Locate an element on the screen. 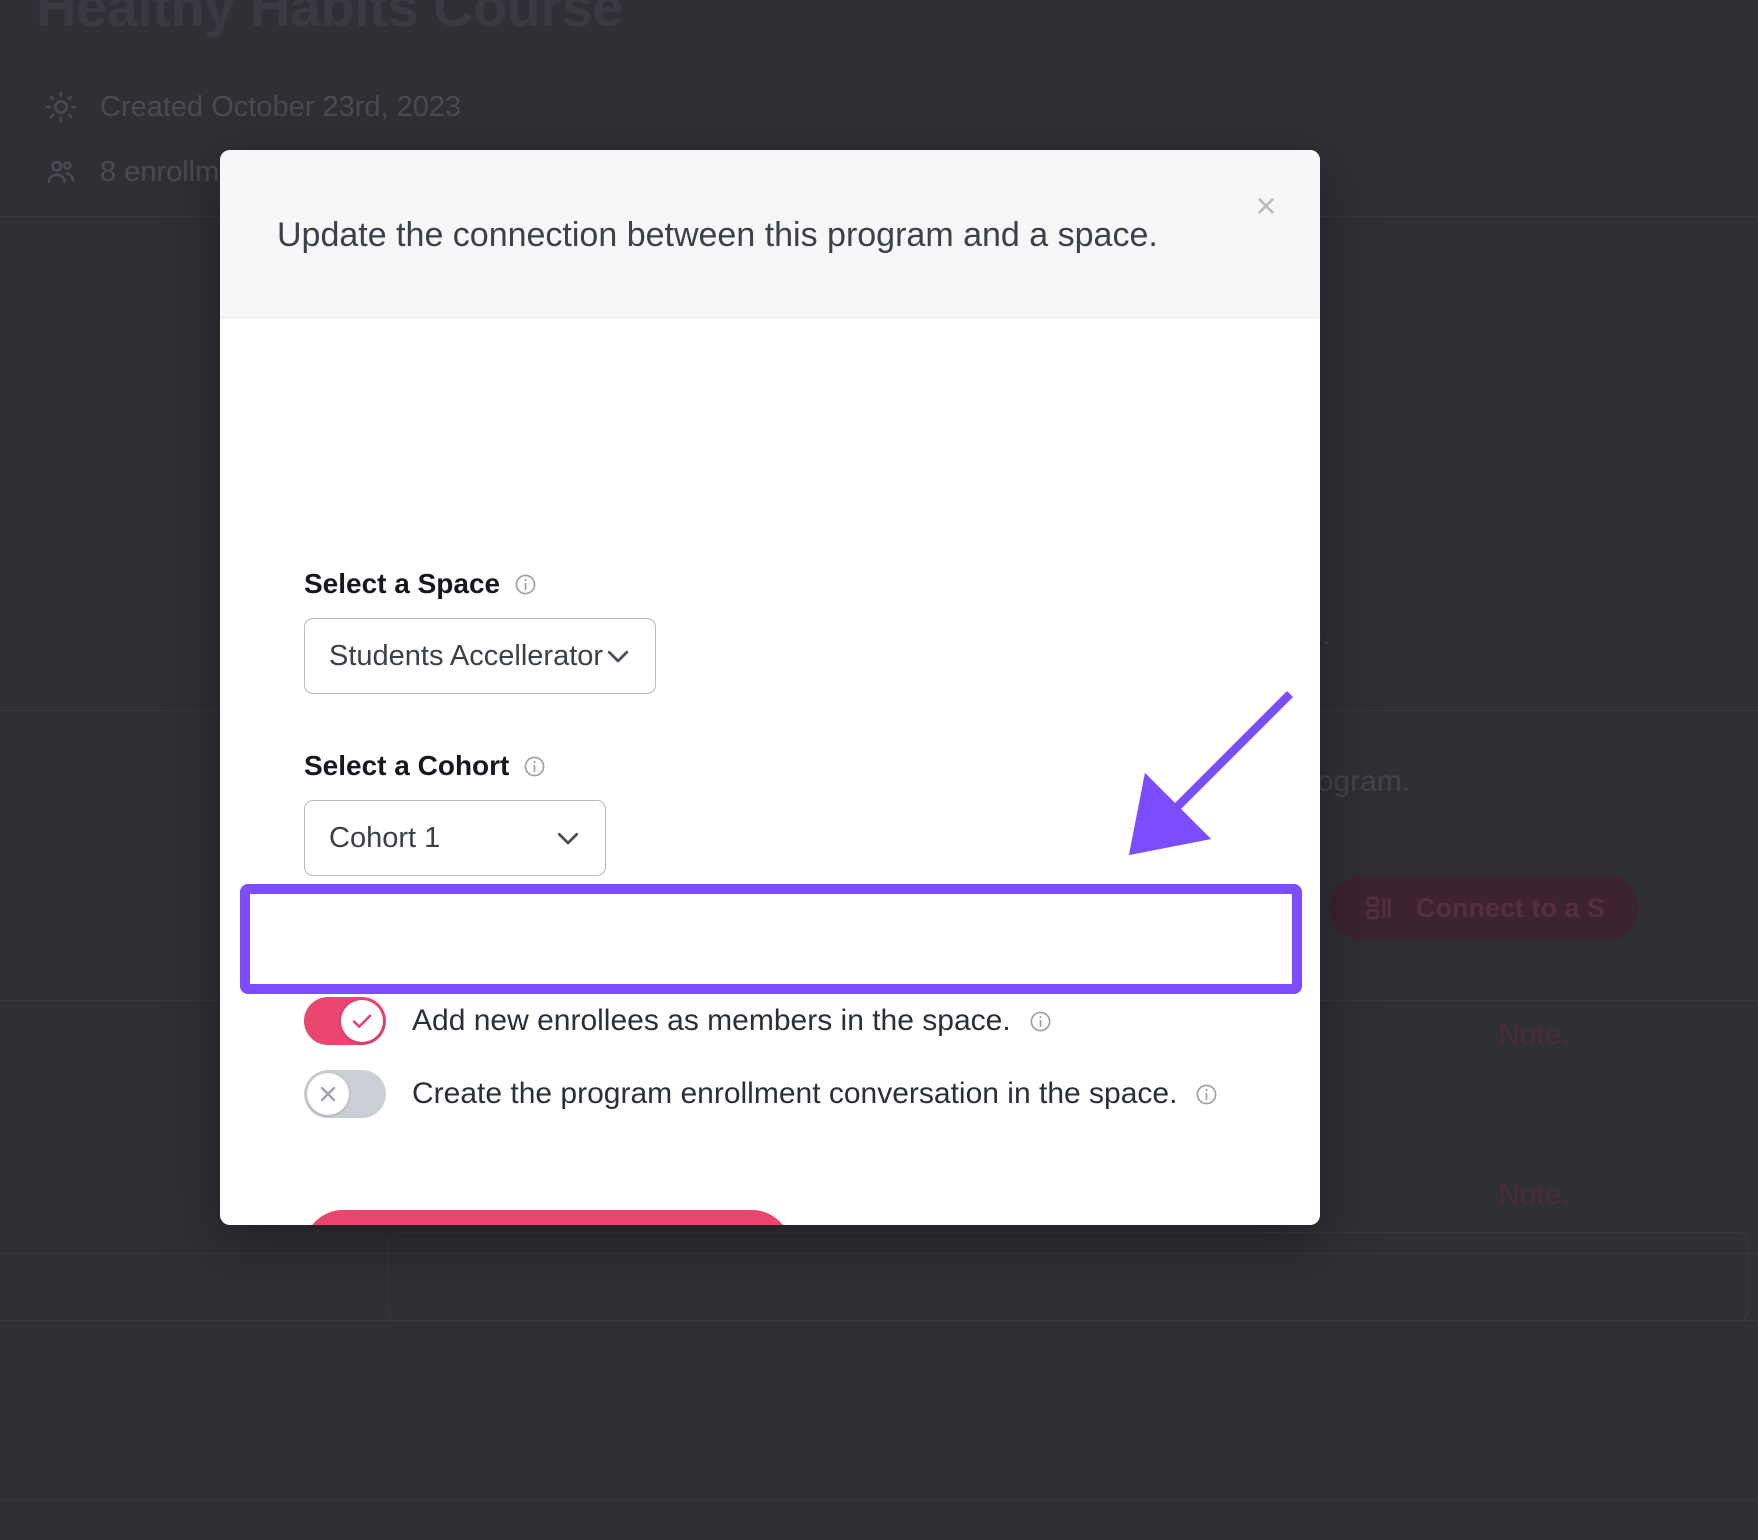  select-space-label-row: Select a Space is located at coordinates (480, 584).